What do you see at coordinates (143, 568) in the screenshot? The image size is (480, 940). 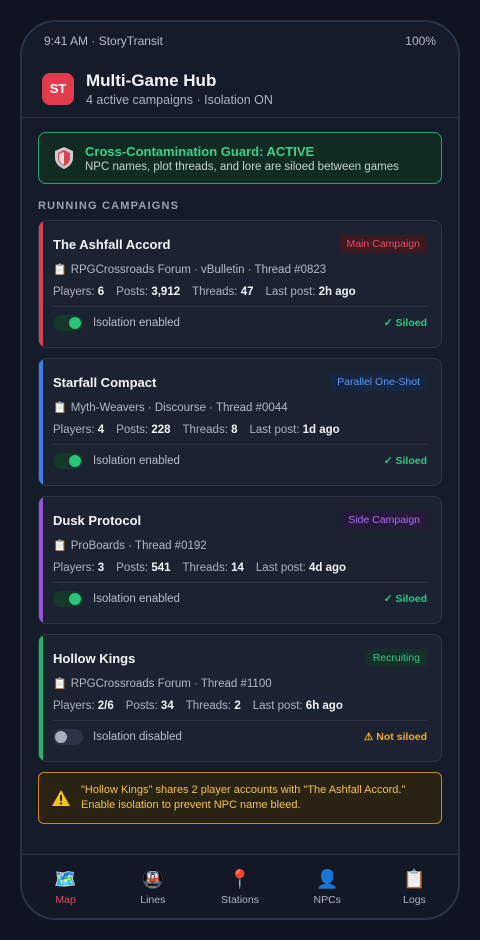 I see `stat-1: Posts: 541` at bounding box center [143, 568].